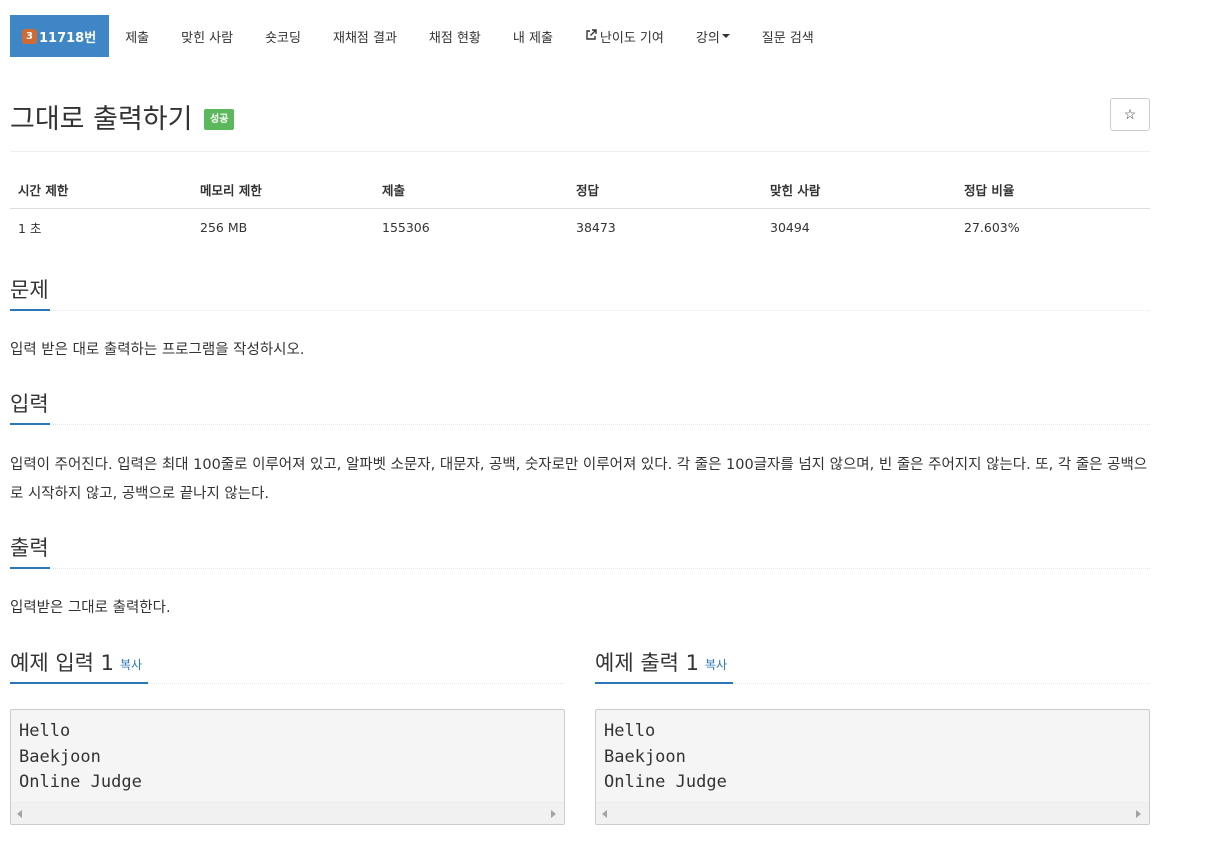  What do you see at coordinates (647, 663) in the screenshot?
I see `sample-output-title: 예제 출력 1` at bounding box center [647, 663].